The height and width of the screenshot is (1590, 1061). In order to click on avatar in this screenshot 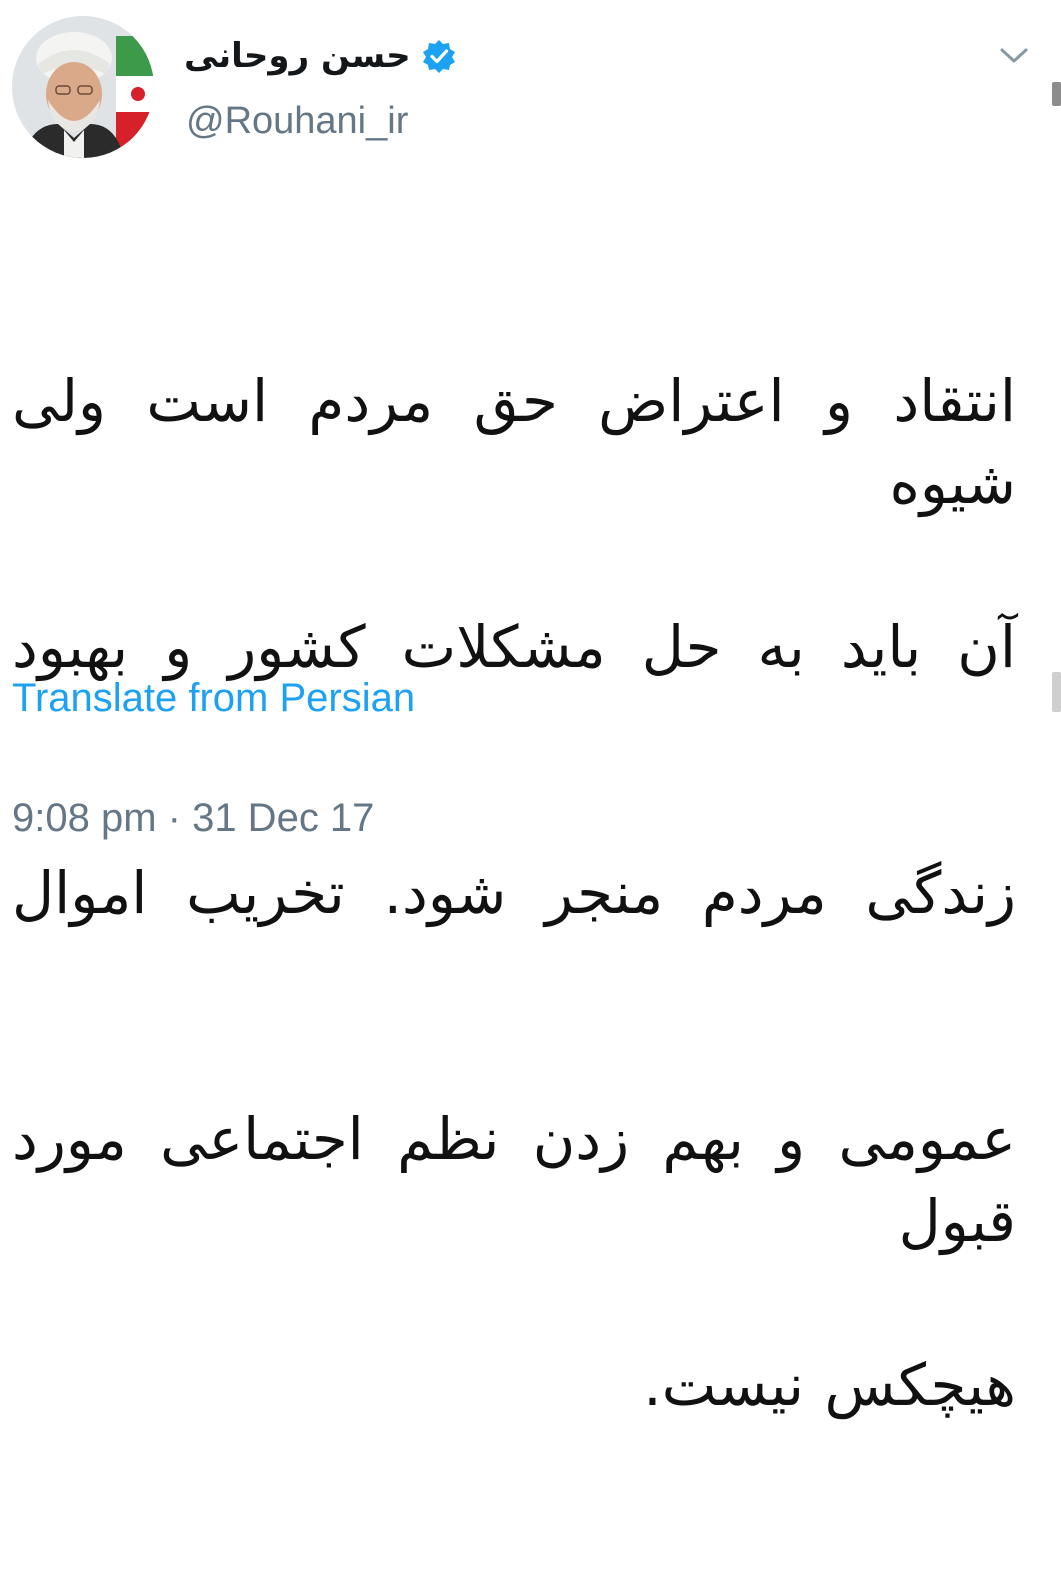, I will do `click(83, 87)`.